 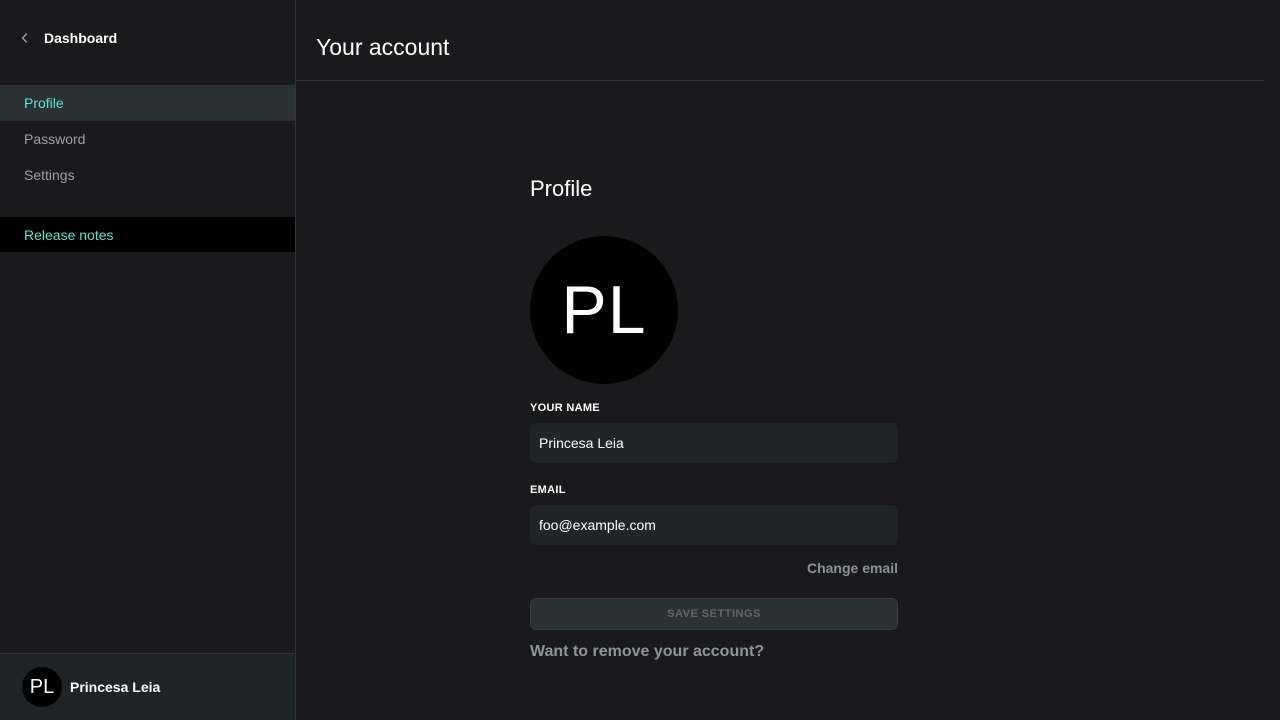 I want to click on sidebar-nav: Profile Password Settings, so click(x=147, y=139).